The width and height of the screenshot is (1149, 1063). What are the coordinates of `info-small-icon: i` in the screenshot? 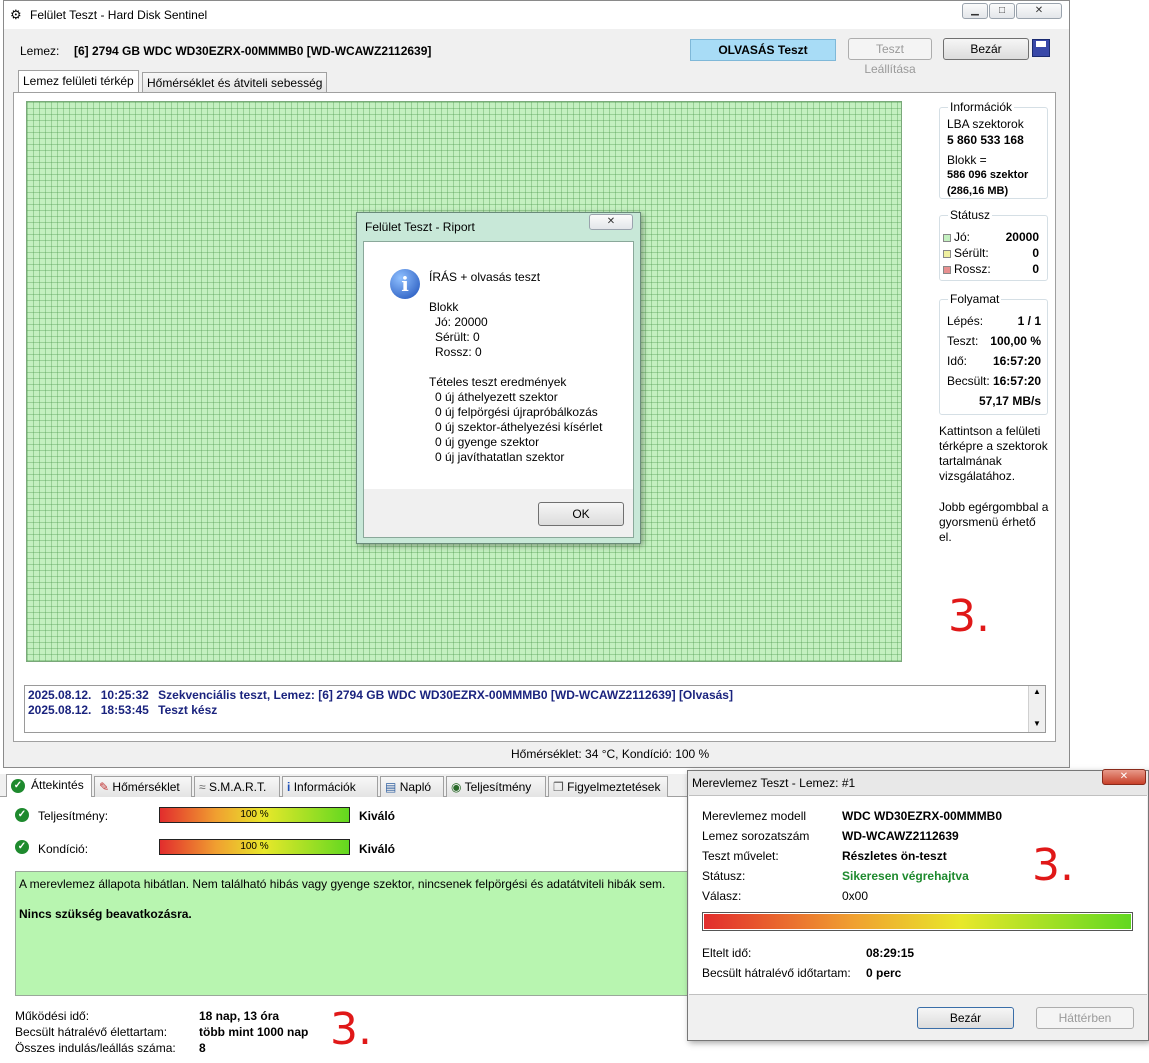 It's located at (289, 787).